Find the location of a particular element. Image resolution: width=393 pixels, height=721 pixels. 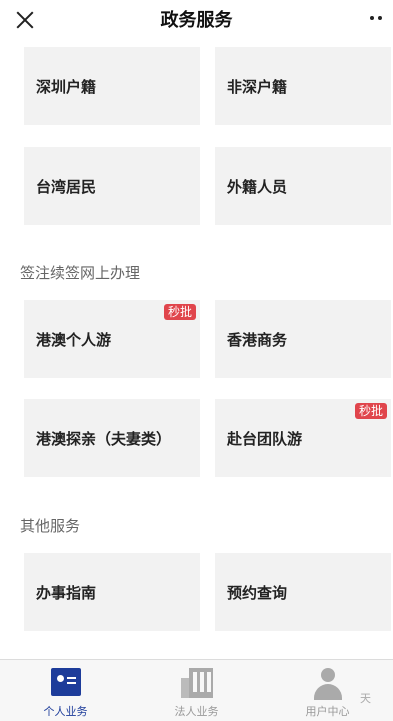

tile-foreigner: 外籍人员 is located at coordinates (303, 186).